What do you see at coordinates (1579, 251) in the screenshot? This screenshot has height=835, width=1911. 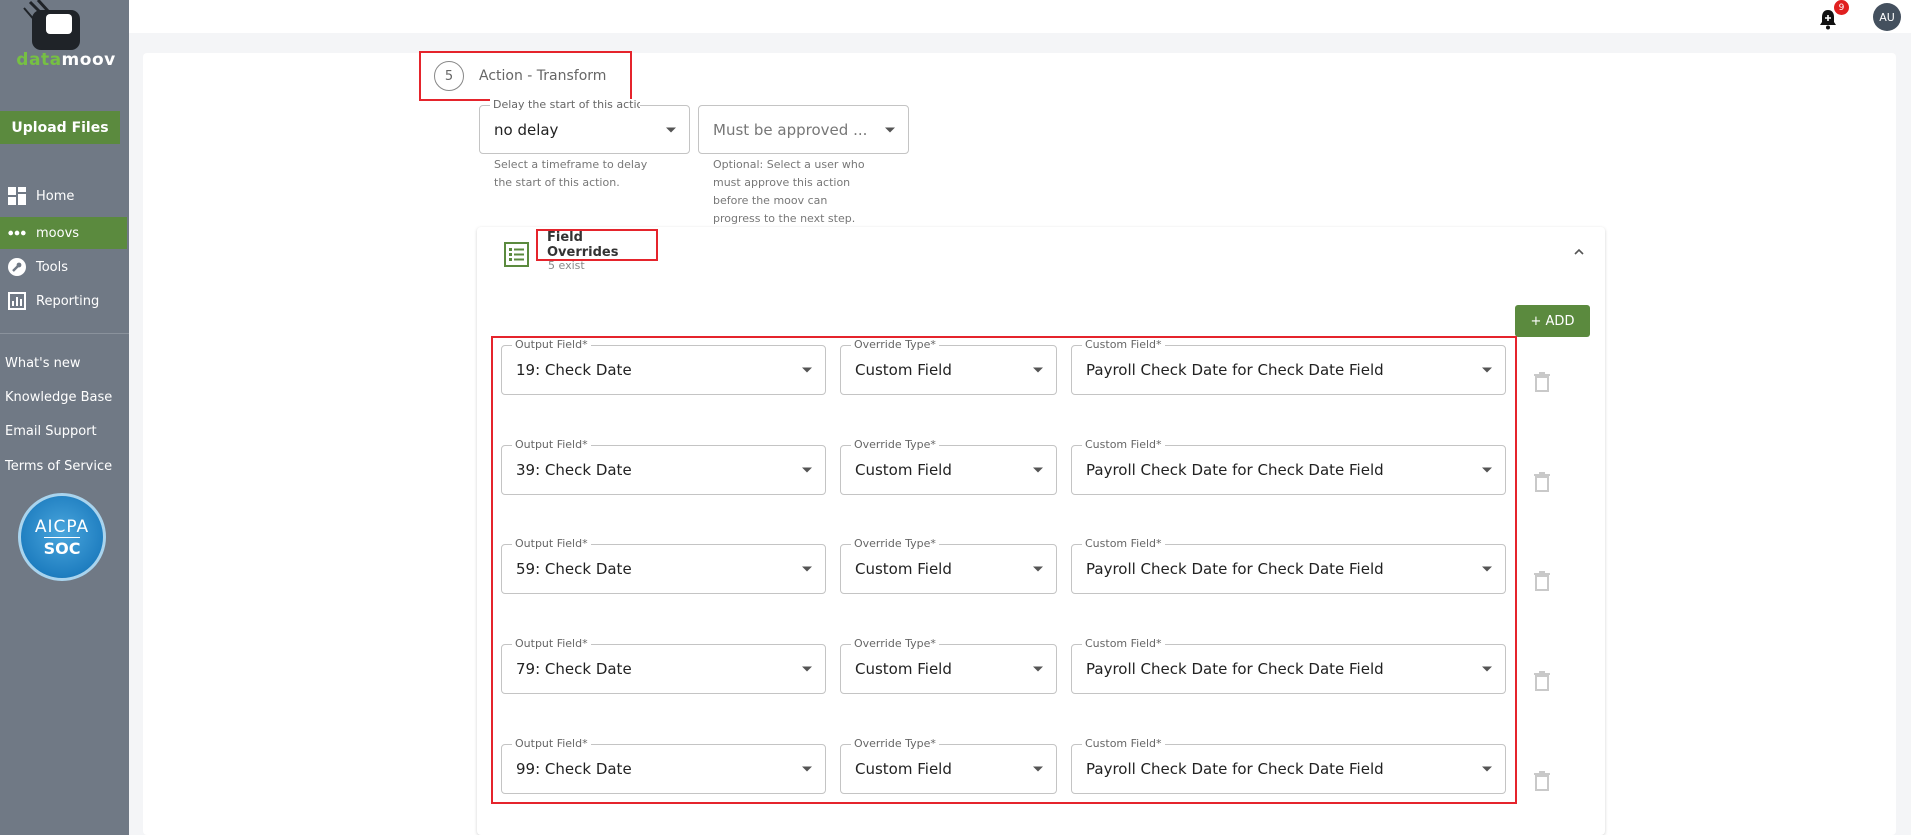 I see `chevron-up-icon` at bounding box center [1579, 251].